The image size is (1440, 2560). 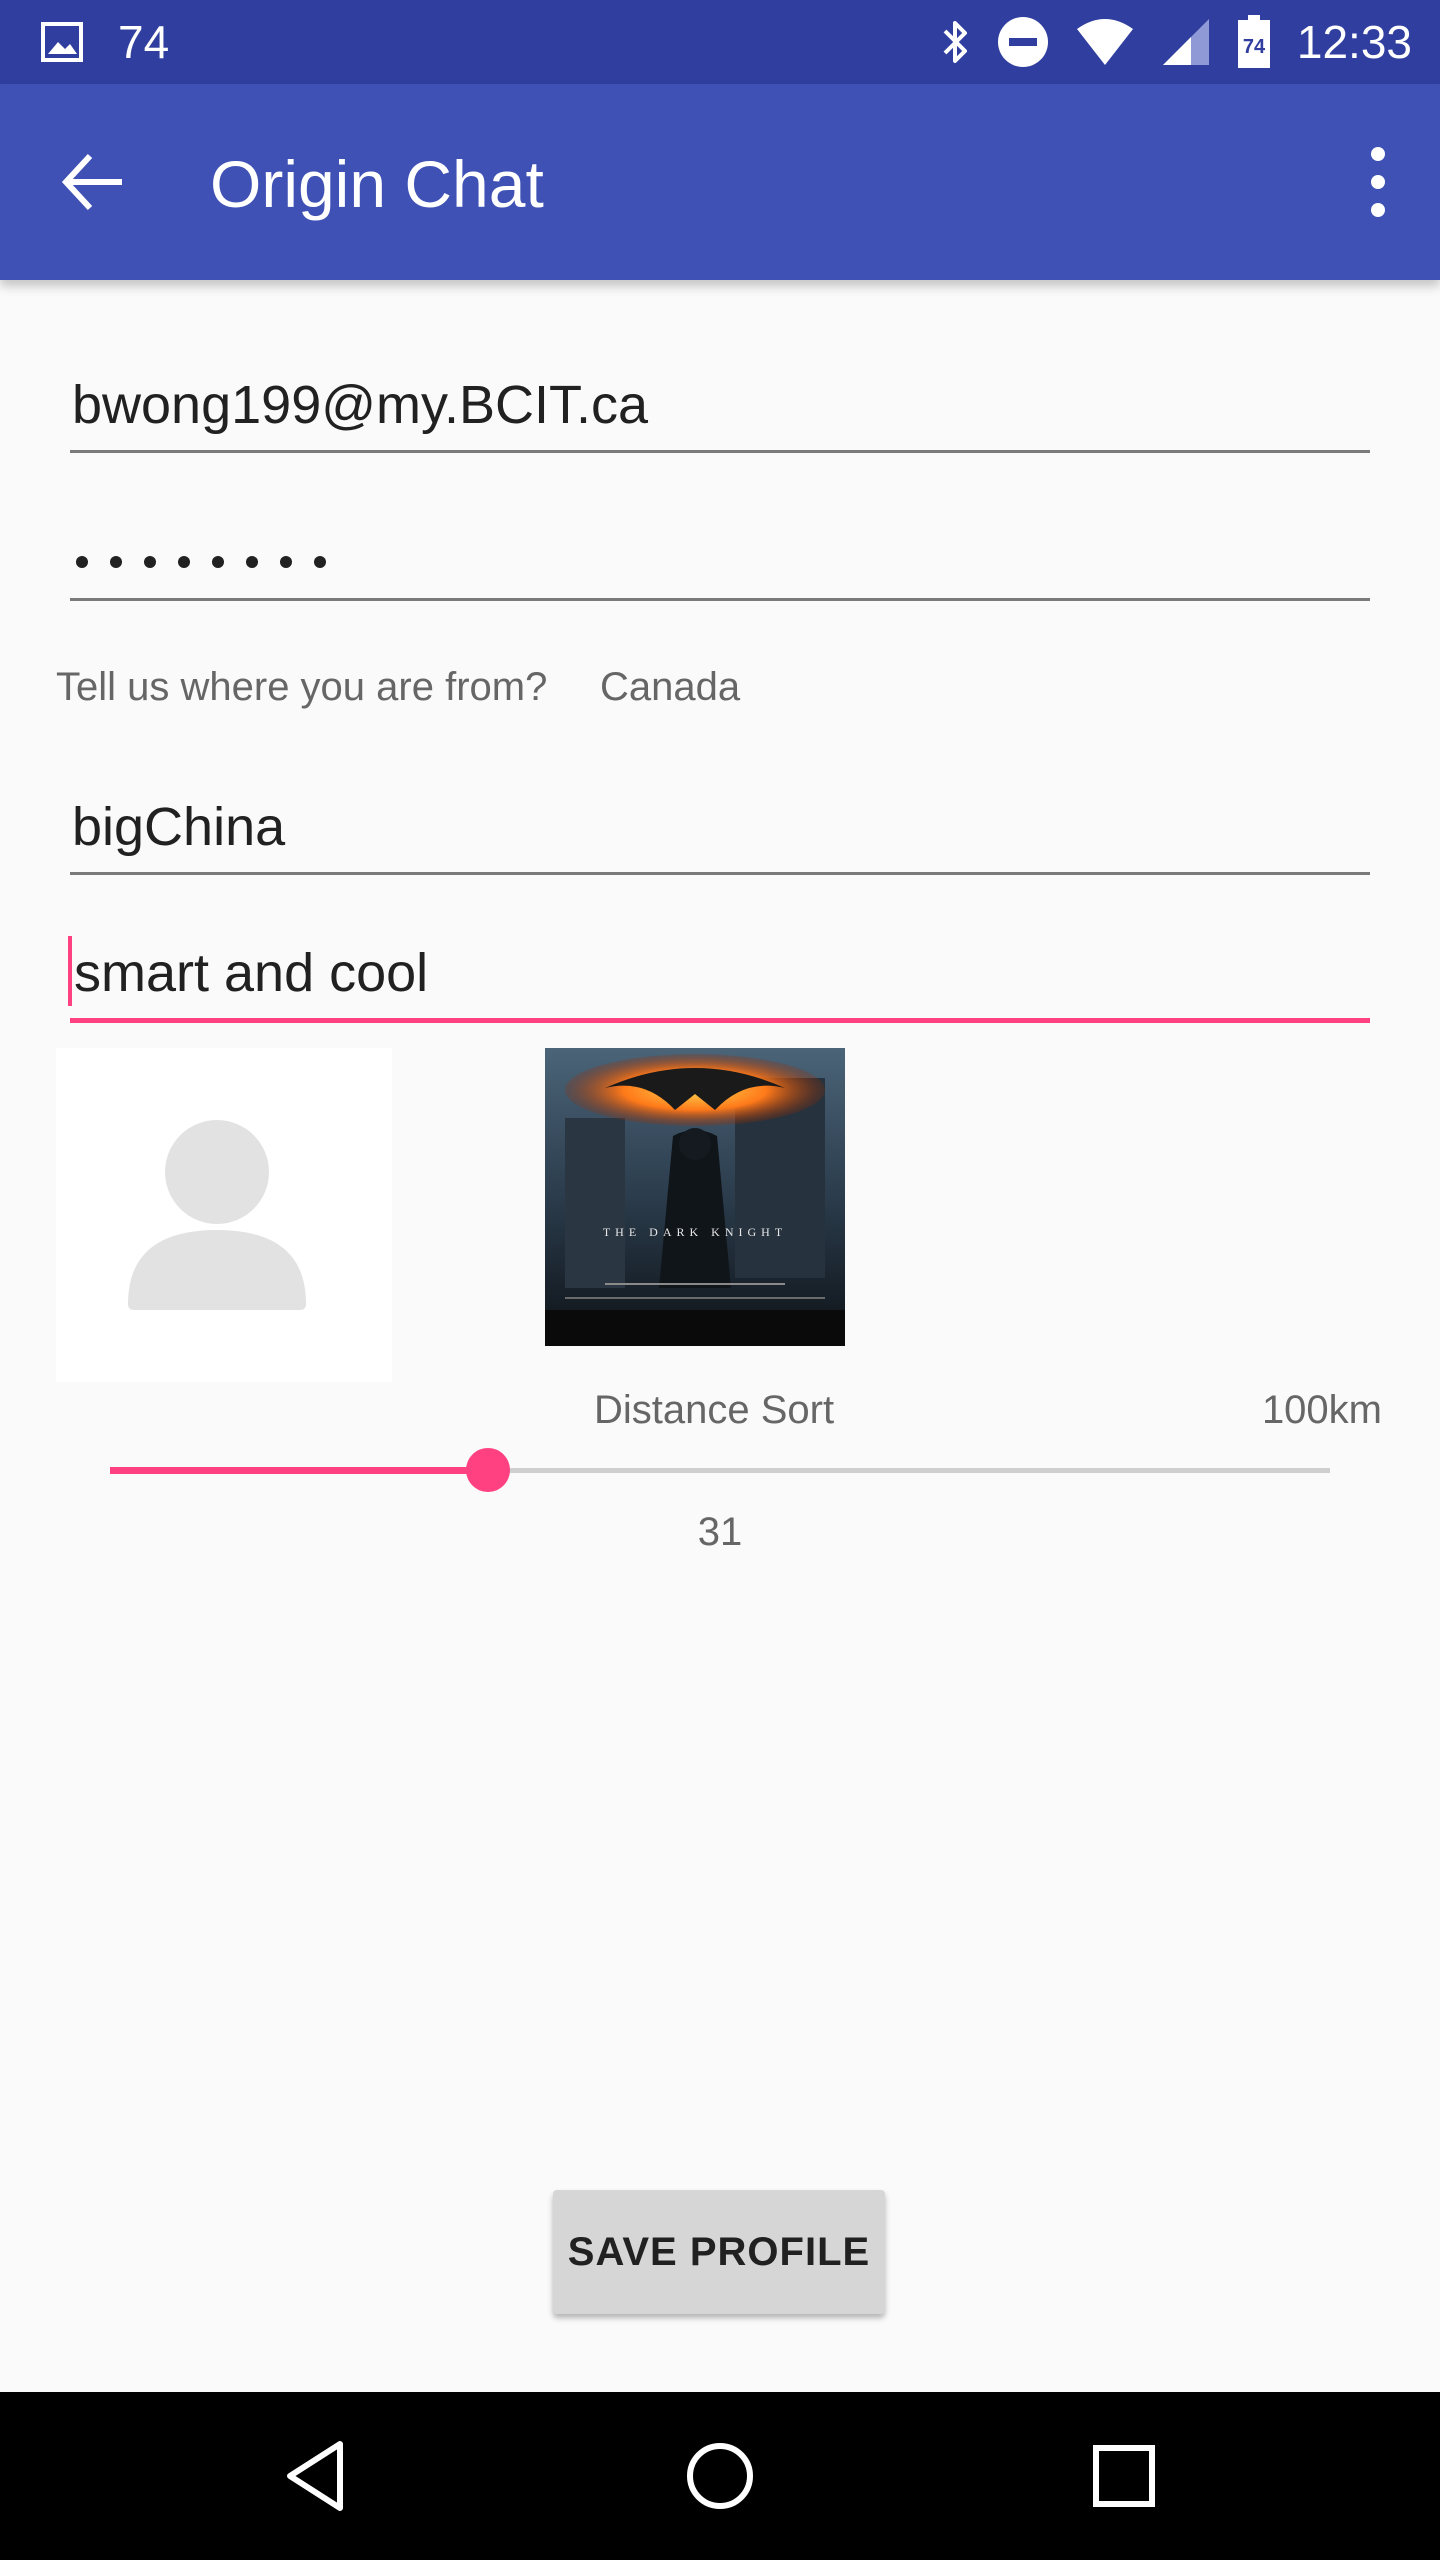 I want to click on wifi-icon, so click(x=1104, y=42).